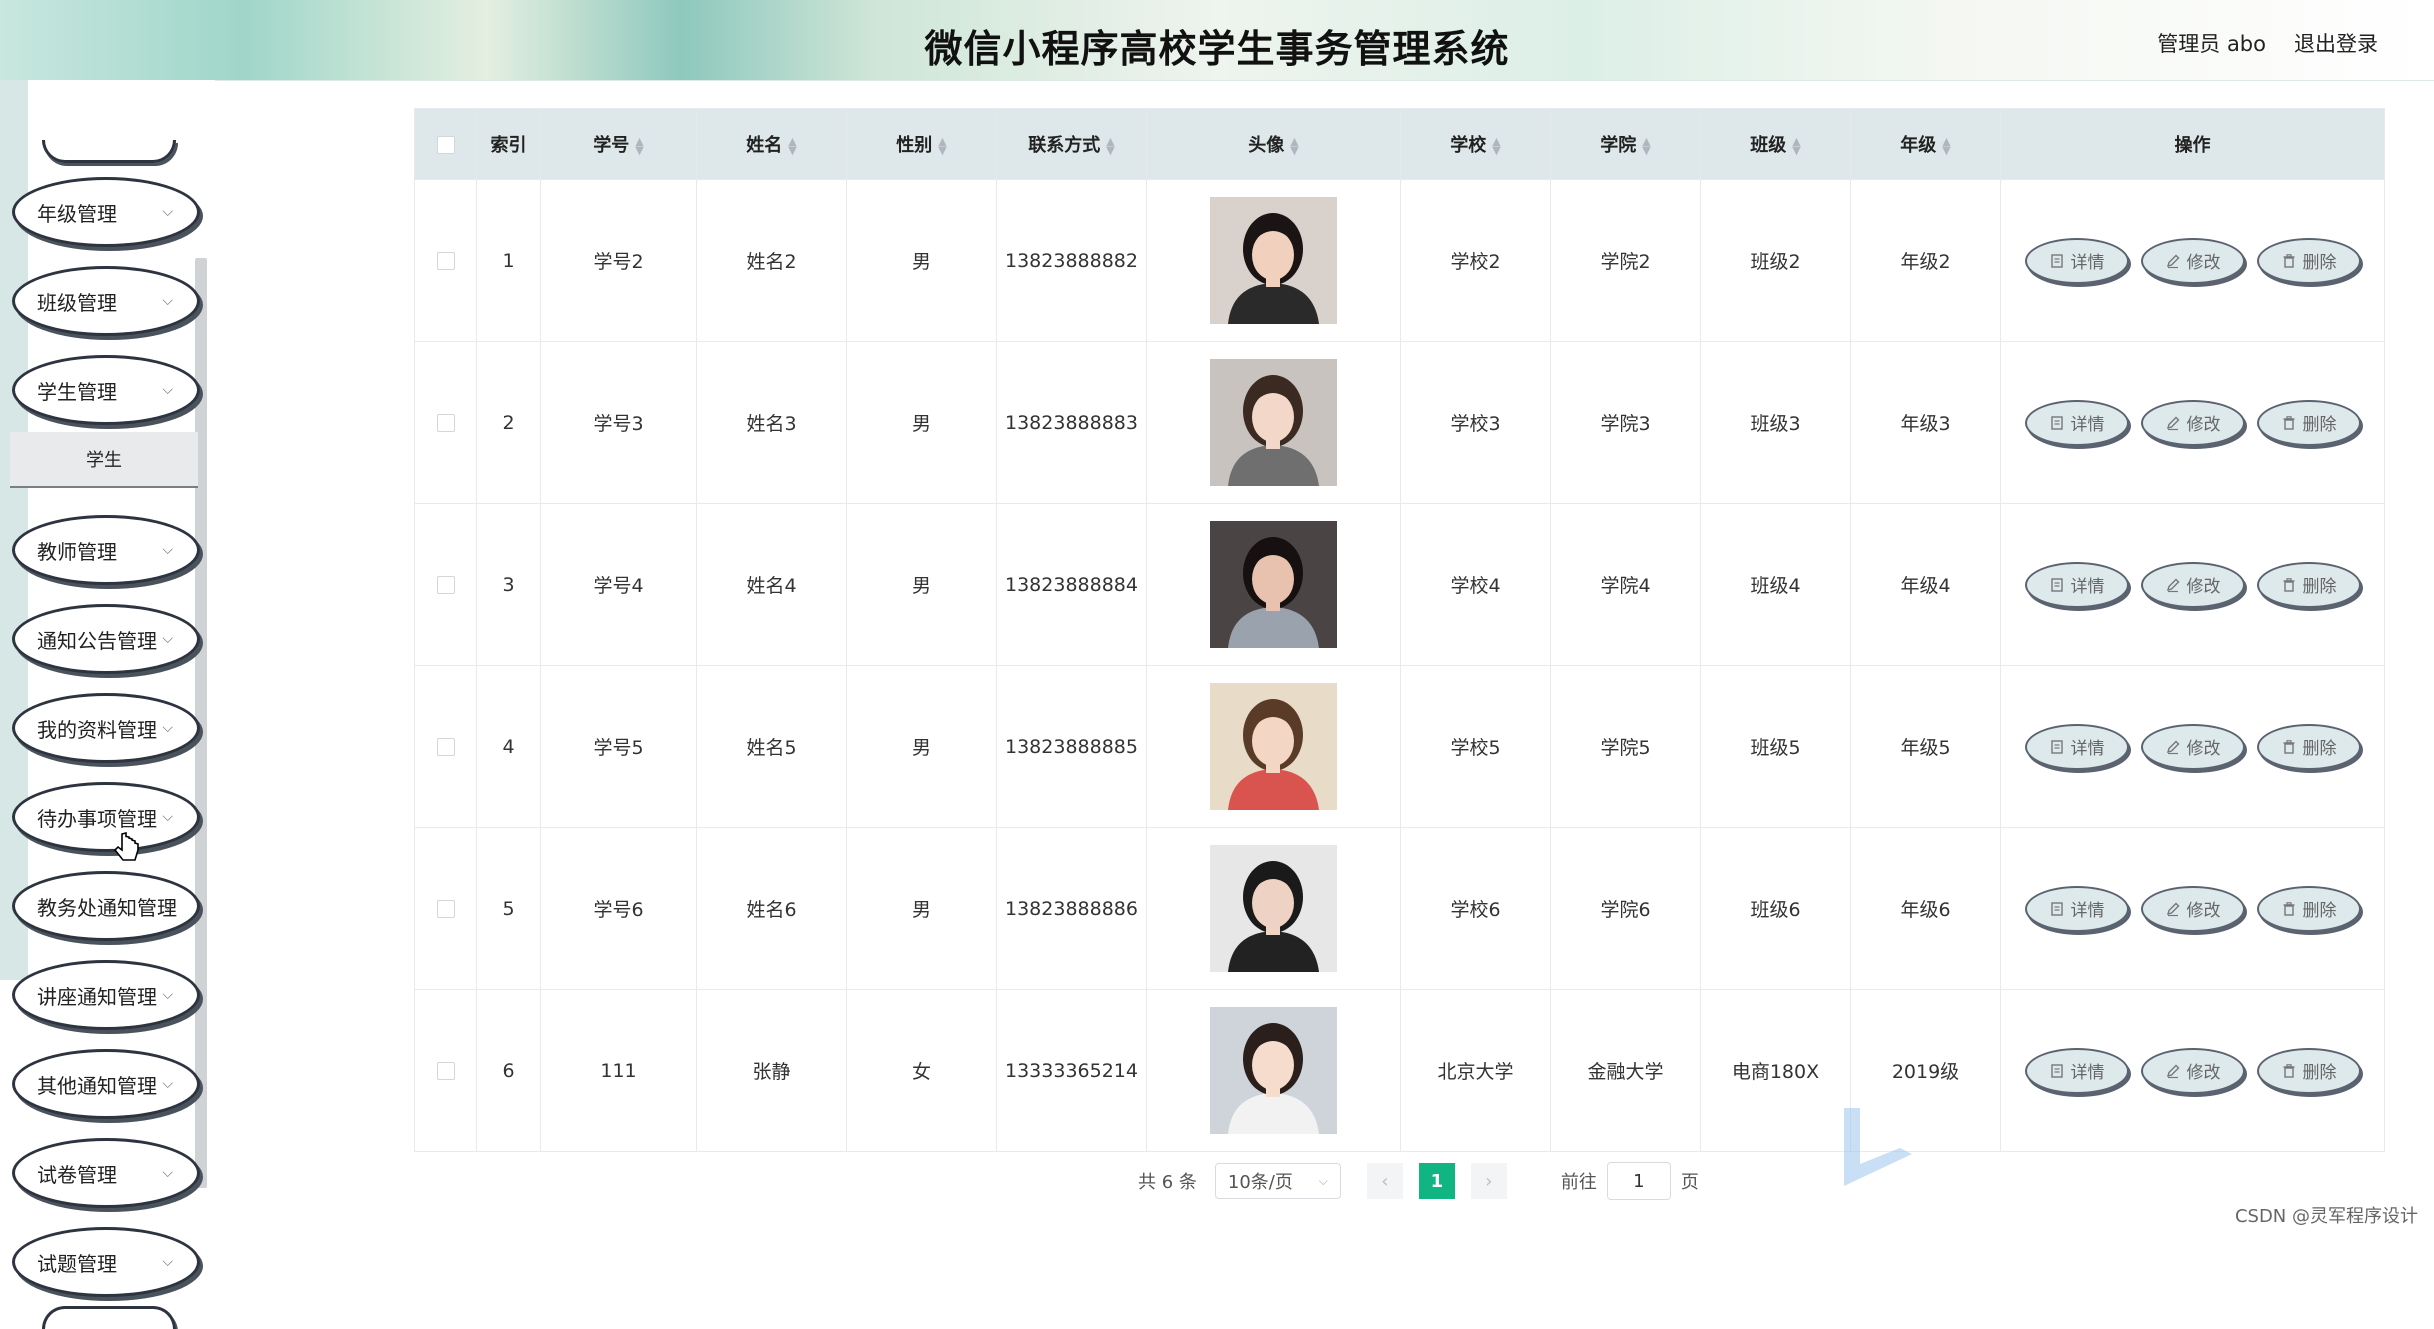  I want to click on logout-link: 退出登录, so click(2336, 43).